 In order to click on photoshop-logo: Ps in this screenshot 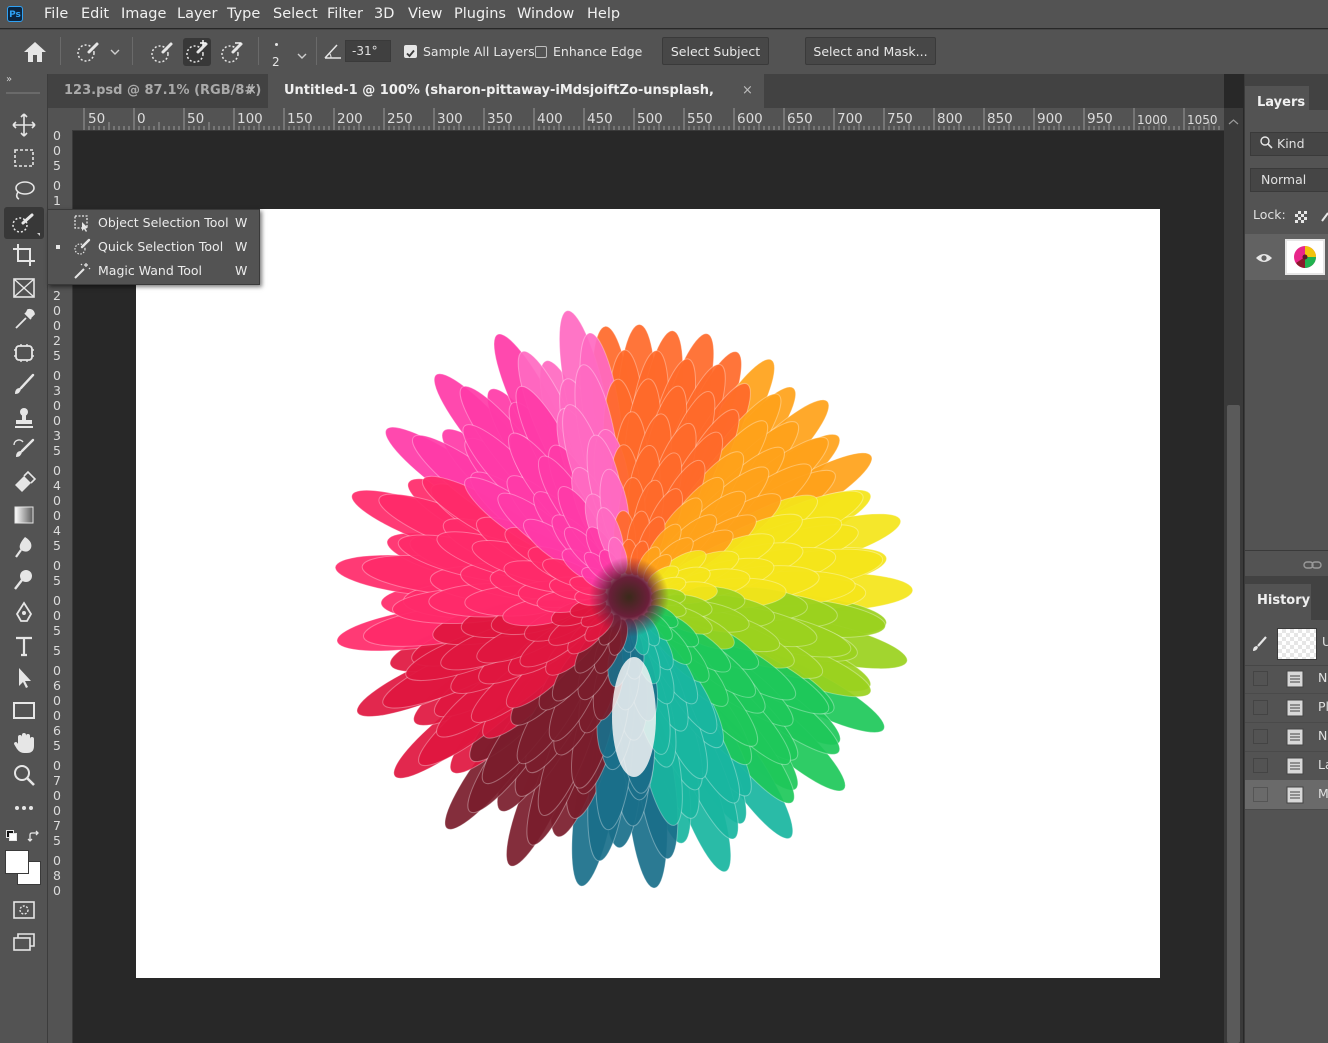, I will do `click(15, 14)`.